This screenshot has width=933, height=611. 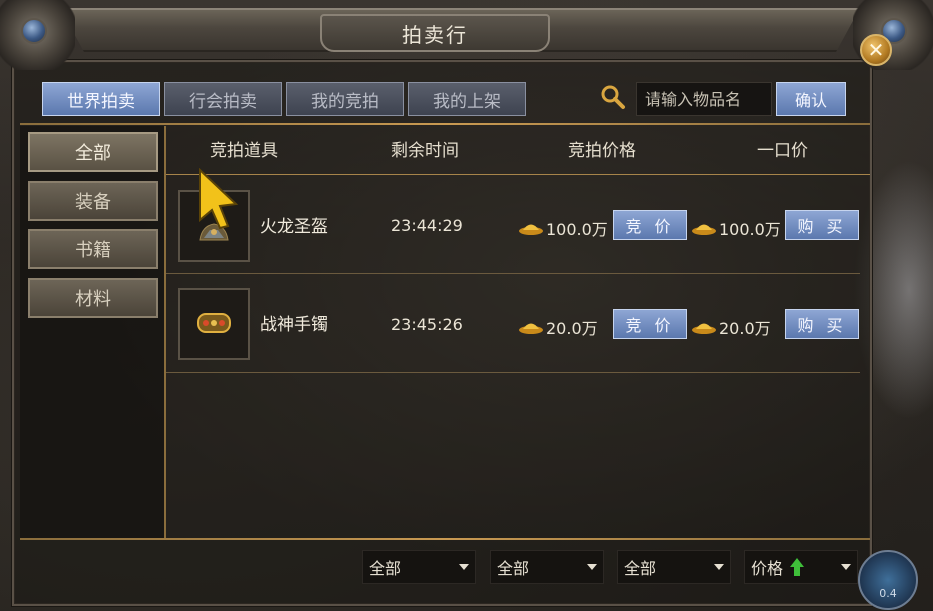 What do you see at coordinates (345, 99) in the screenshot?
I see `tab-my-bids: 我的竞拍` at bounding box center [345, 99].